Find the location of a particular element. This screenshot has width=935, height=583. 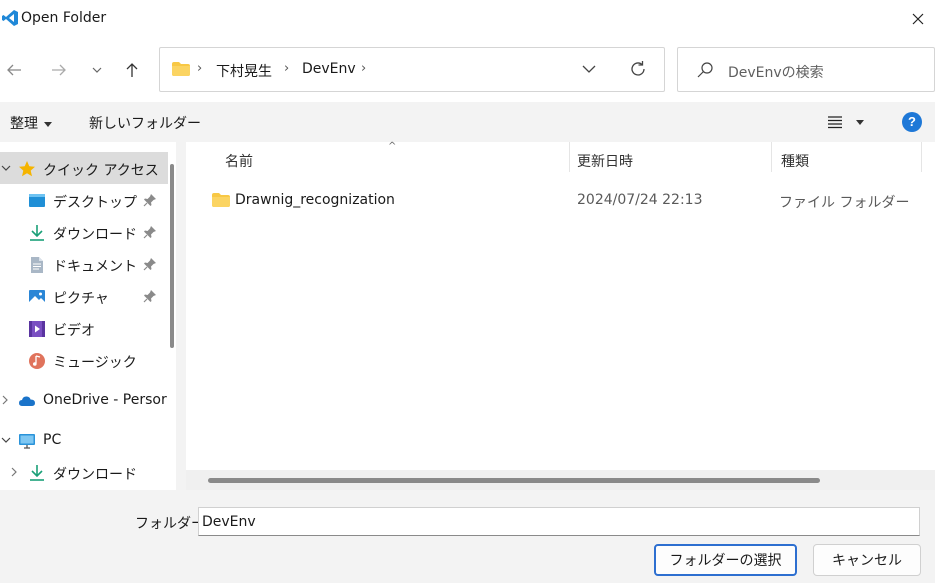

forward-button is located at coordinates (59, 70).